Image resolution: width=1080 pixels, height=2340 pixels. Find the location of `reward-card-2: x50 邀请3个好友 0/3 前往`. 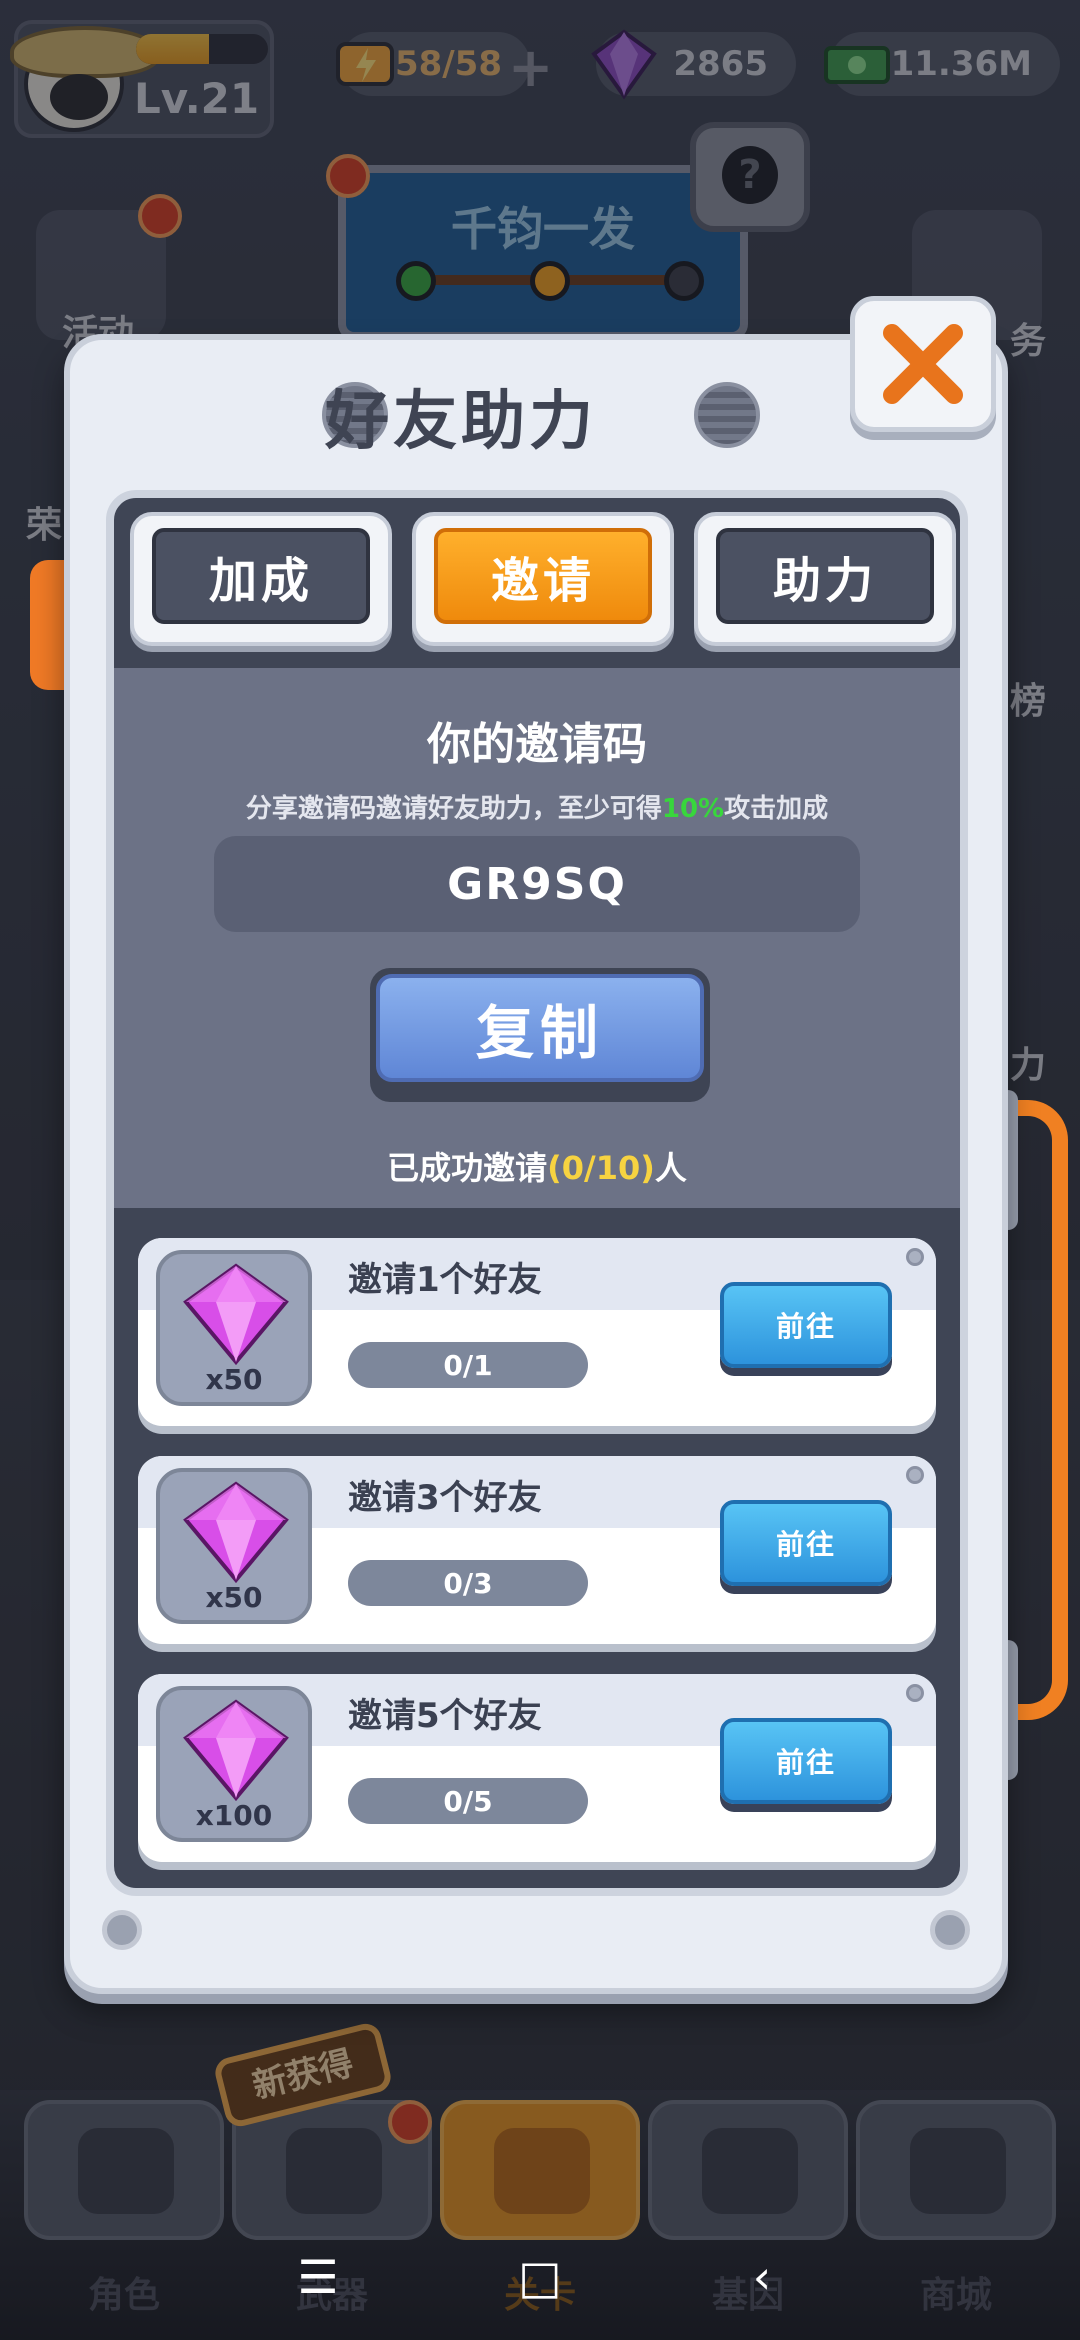

reward-card-2: x50 邀请3个好友 0/3 前往 is located at coordinates (537, 1550).